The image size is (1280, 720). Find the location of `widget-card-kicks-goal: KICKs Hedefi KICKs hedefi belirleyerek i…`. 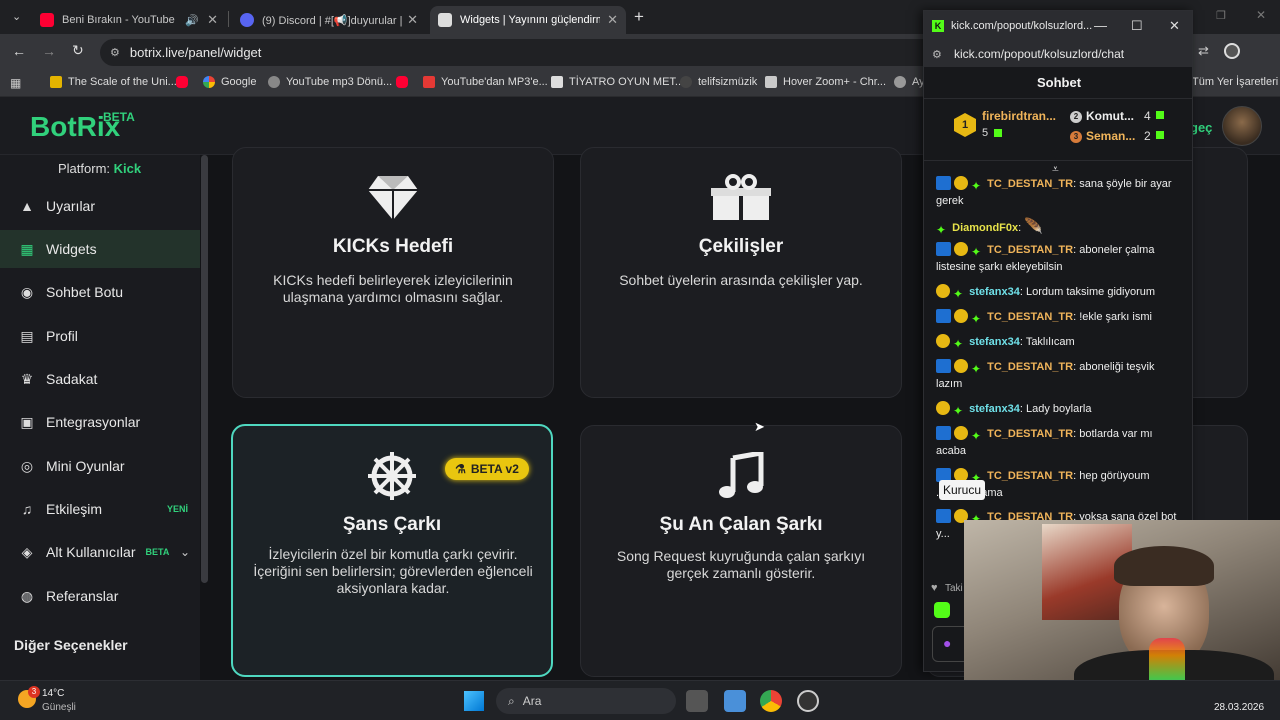

widget-card-kicks-goal: KICKs Hedefi KICKs hedefi belirleyerek i… is located at coordinates (393, 272).